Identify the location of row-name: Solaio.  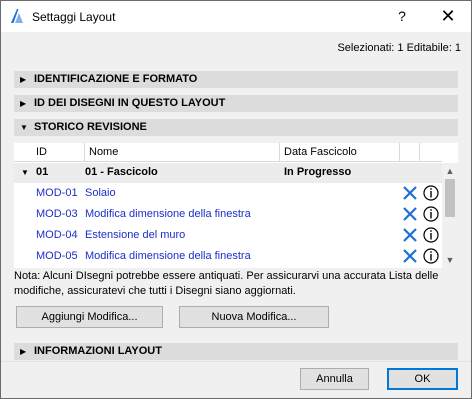
(100, 193).